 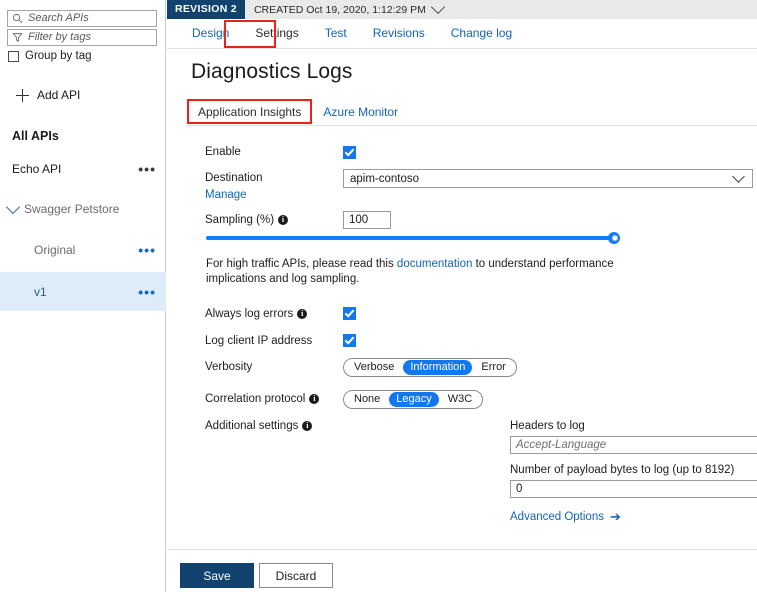 I want to click on sidebar-item-swagger-petstore: Swagger Petstore, so click(x=83, y=209).